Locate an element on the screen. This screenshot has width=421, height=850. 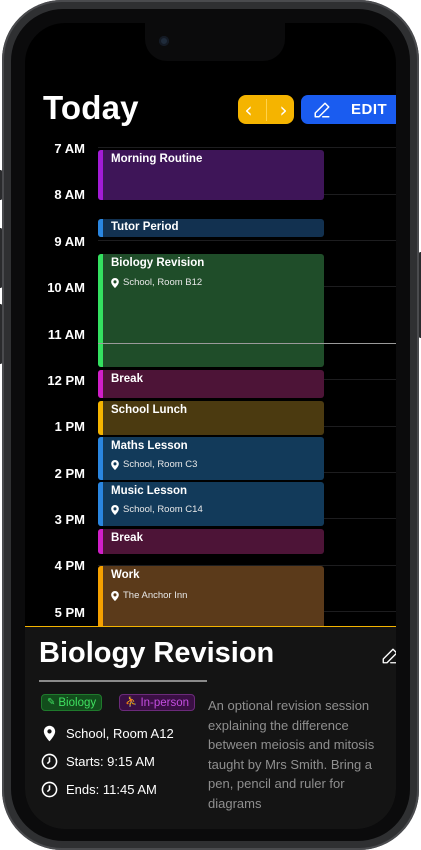
detail-start-row: Starts: 9:15 AM is located at coordinates (98, 761).